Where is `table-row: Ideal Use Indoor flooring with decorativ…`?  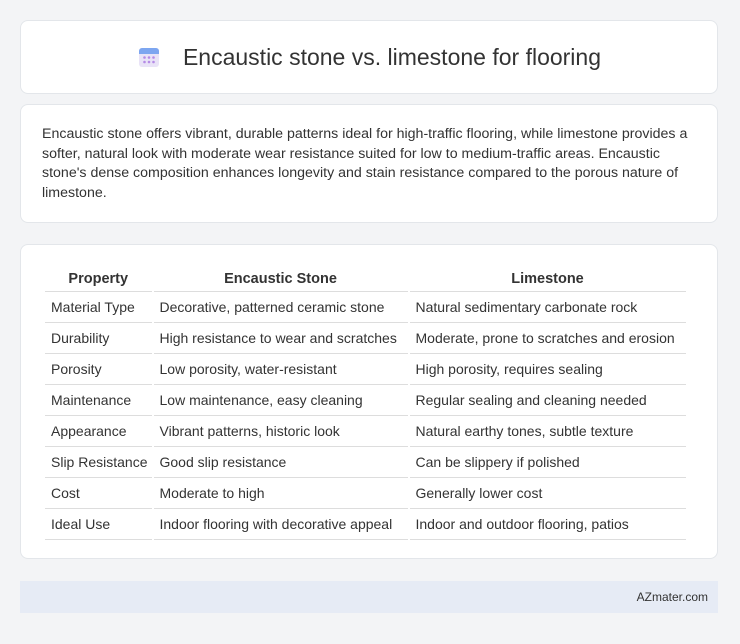 table-row: Ideal Use Indoor flooring with decorativ… is located at coordinates (365, 524).